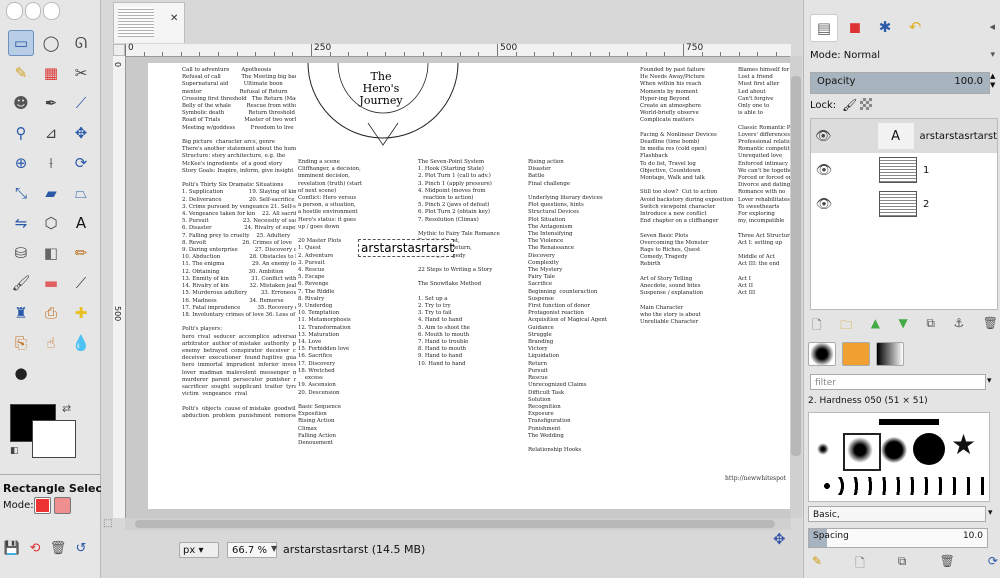 The height and width of the screenshot is (578, 1000). I want to click on brush-splatter, so click(902, 486).